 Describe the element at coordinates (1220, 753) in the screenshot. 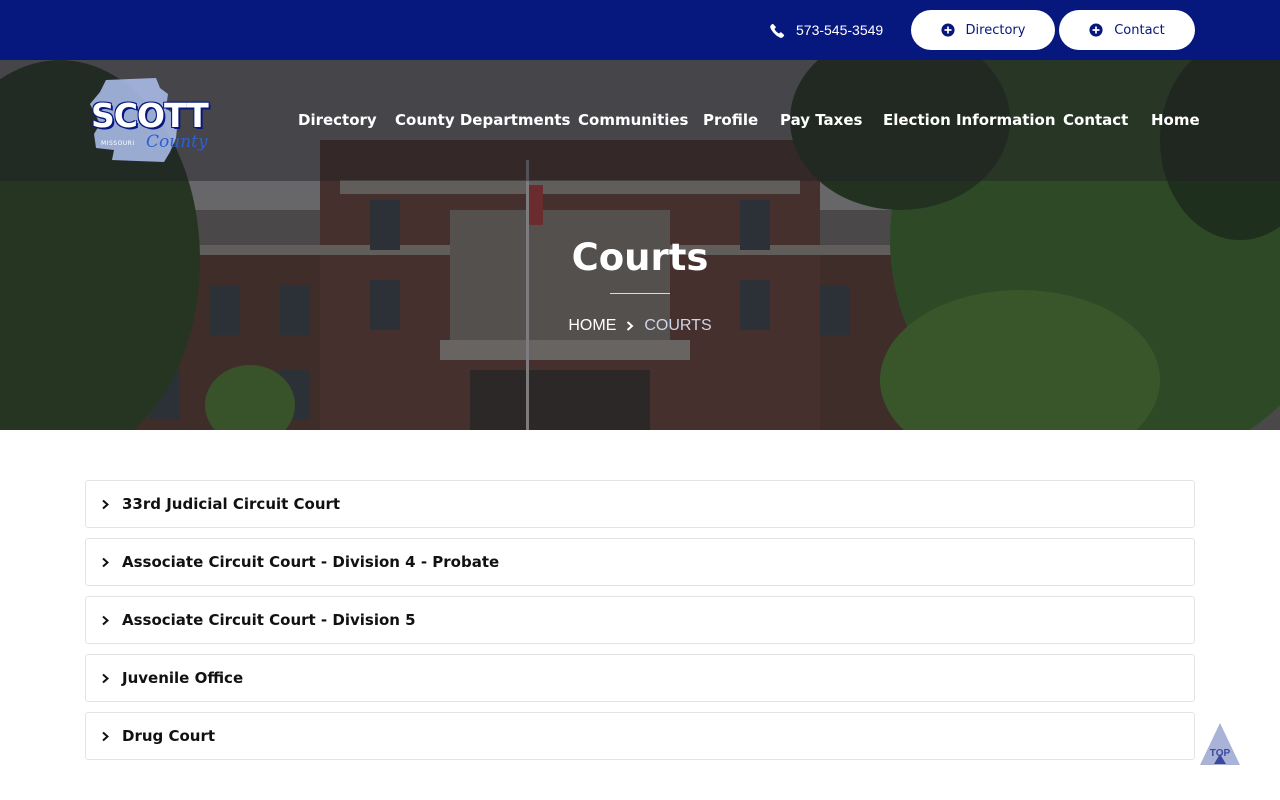

I see `back-to-top-label: TOP` at that location.